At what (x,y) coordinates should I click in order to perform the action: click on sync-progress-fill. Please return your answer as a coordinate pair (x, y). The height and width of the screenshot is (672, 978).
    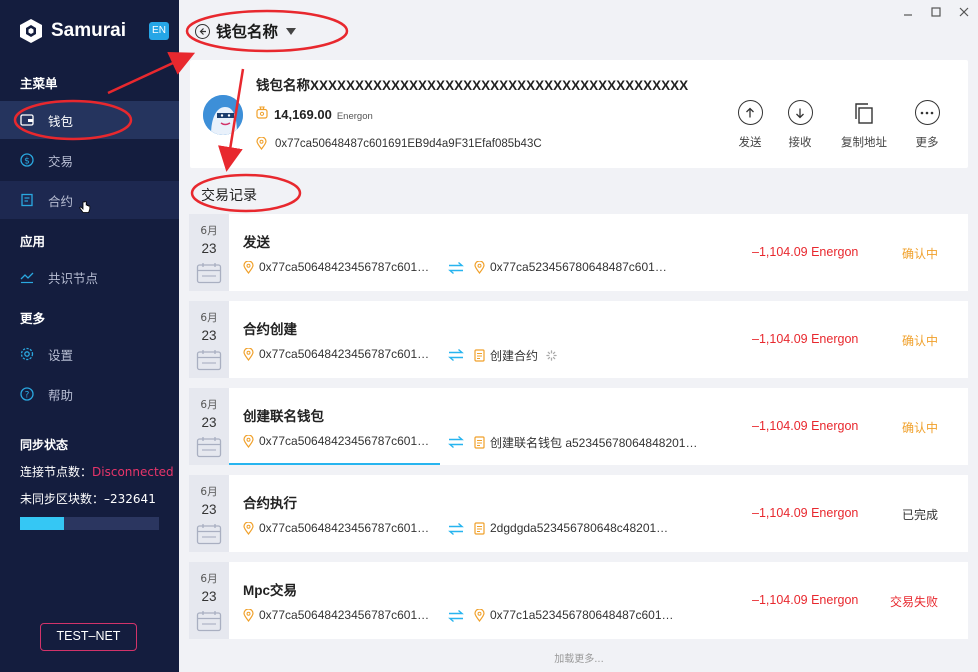
    Looking at the image, I should click on (42, 523).